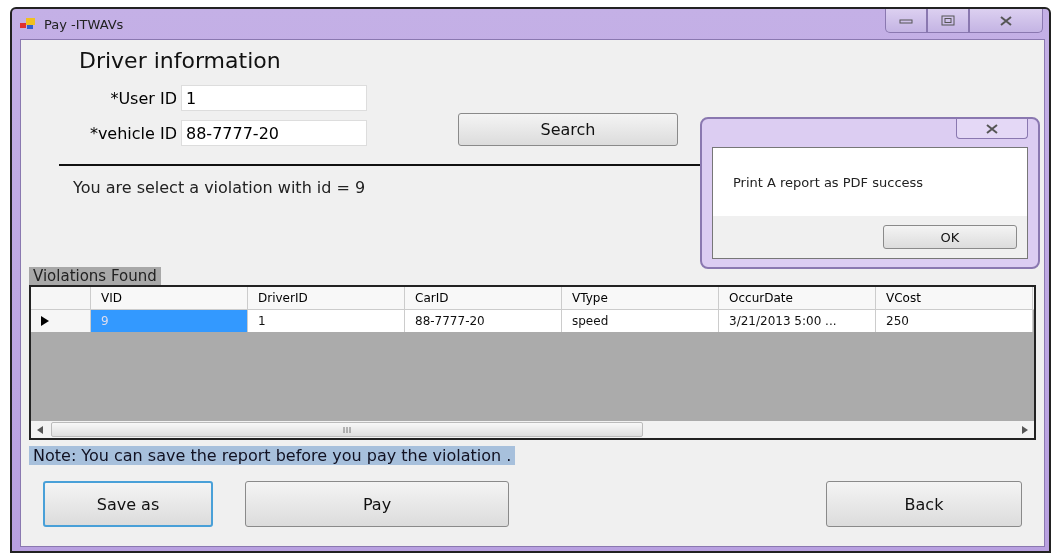 Image resolution: width=1059 pixels, height=557 pixels. I want to click on action-button: Back, so click(924, 504).